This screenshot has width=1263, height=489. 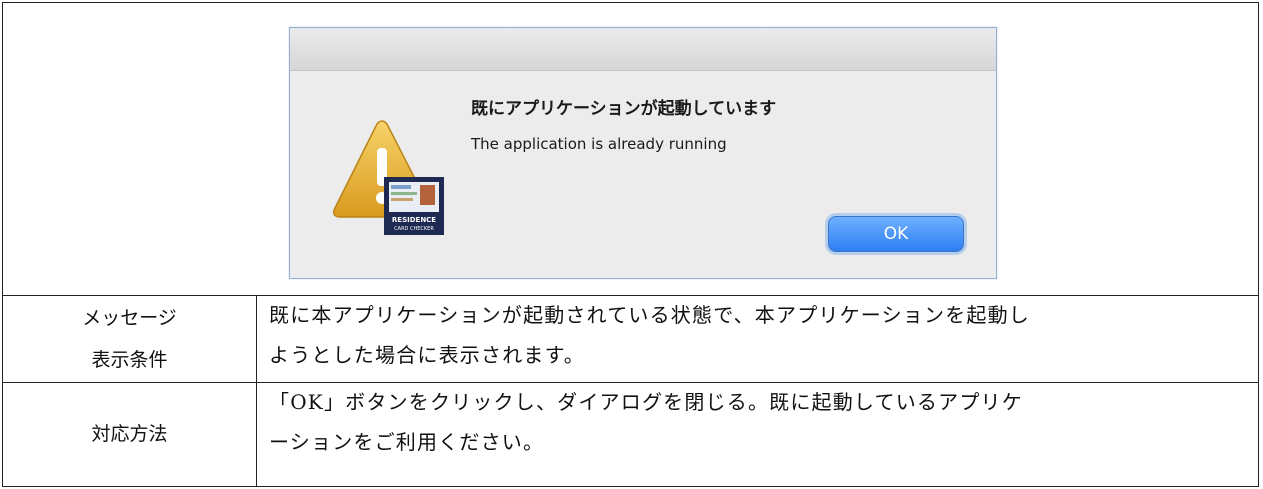 I want to click on dialog-titlebar, so click(x=643, y=49).